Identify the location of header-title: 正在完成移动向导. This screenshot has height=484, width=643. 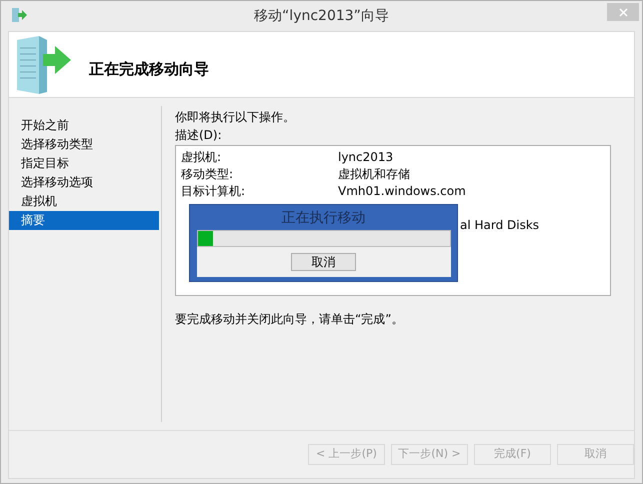
(149, 69).